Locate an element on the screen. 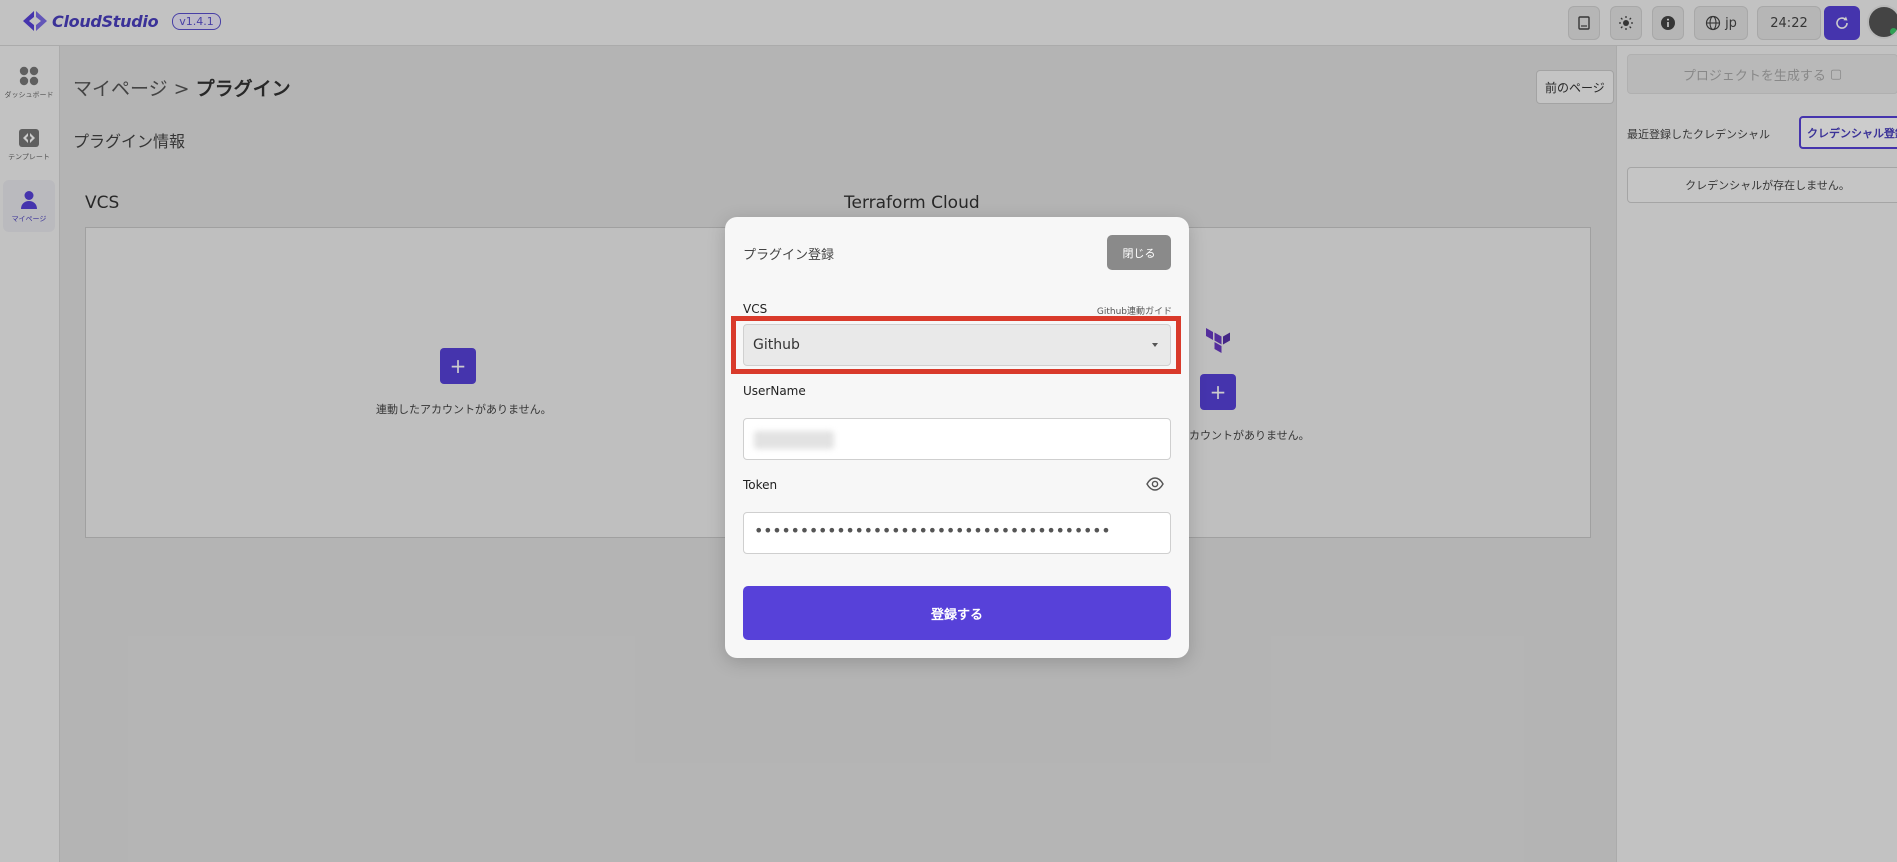 The image size is (1897, 862). token-label: Token is located at coordinates (760, 485).